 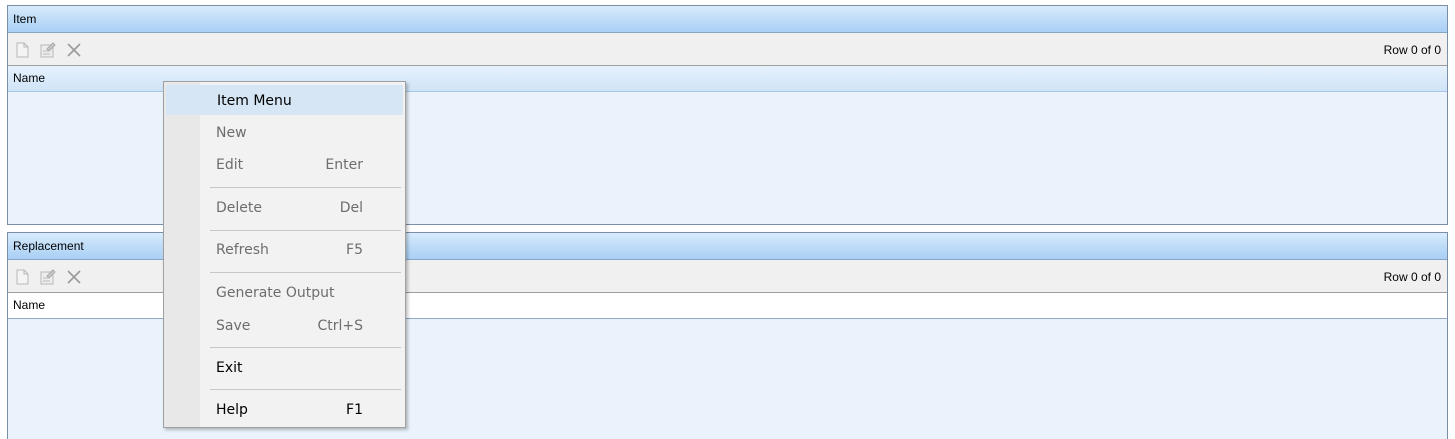 I want to click on item-row-count: Row 0 of 0, so click(x=1412, y=50).